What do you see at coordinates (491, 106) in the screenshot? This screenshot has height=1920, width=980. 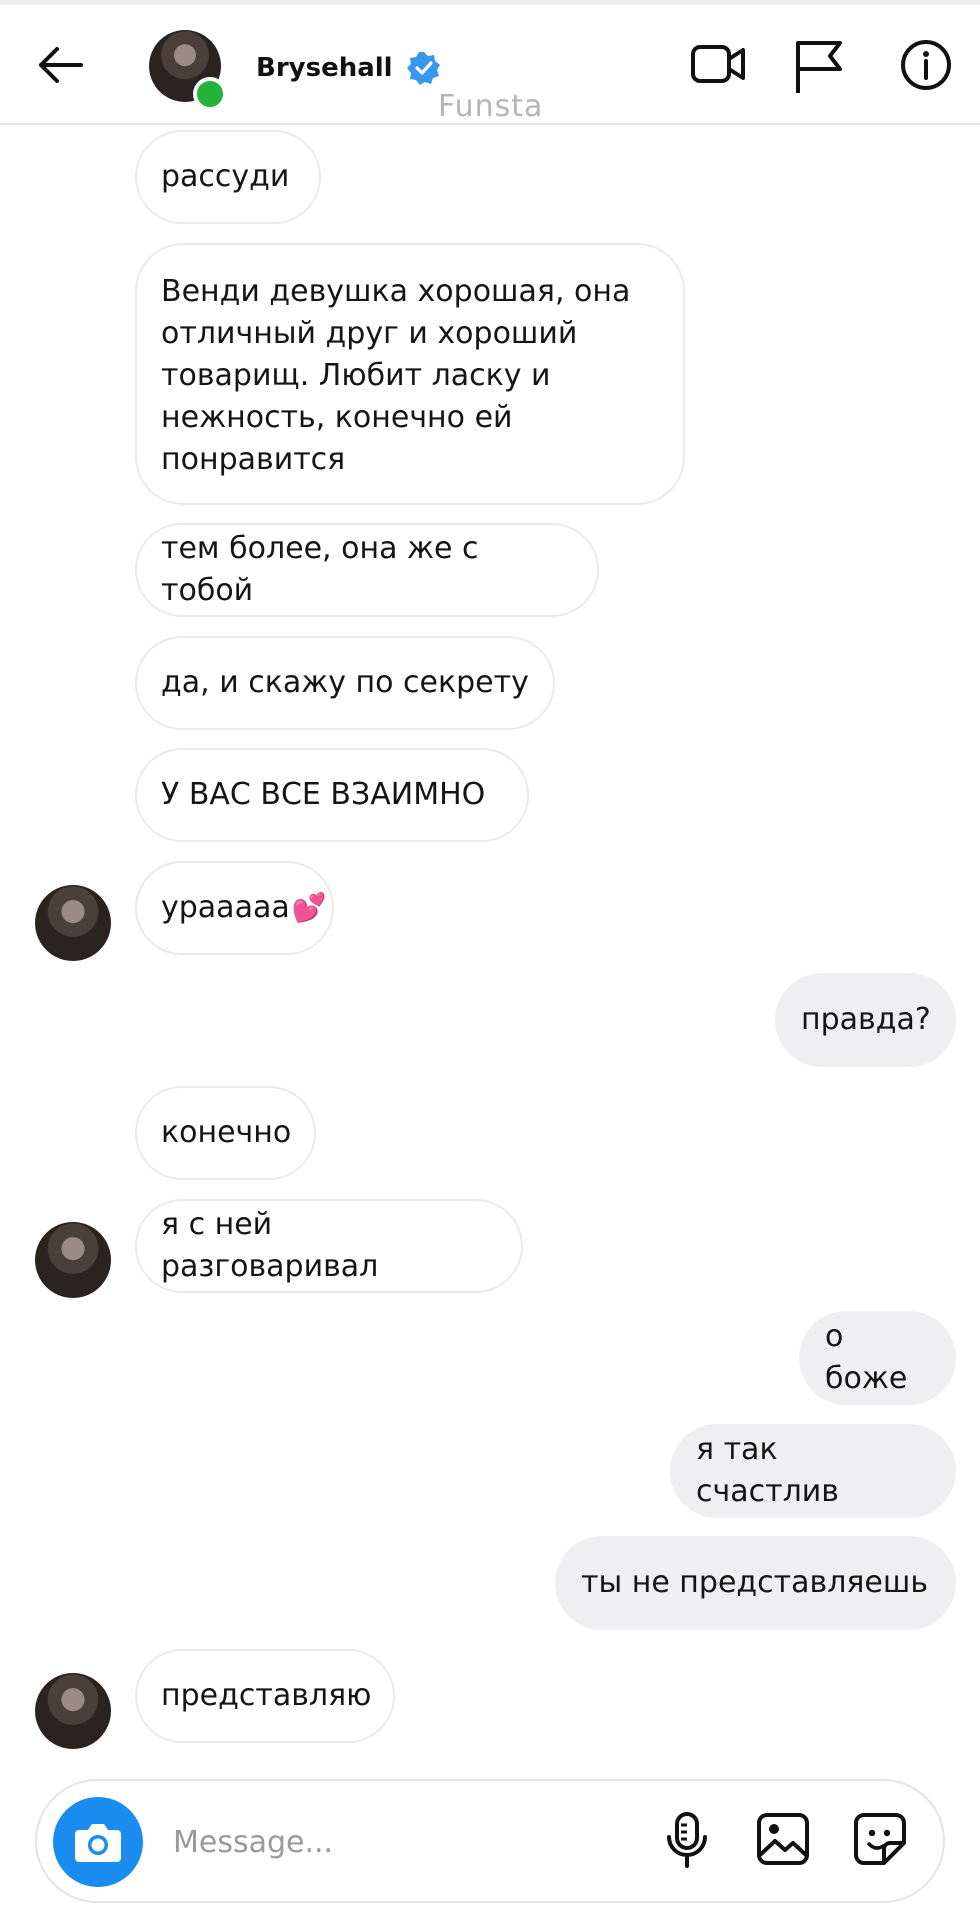 I see `watermark: Funsta` at bounding box center [491, 106].